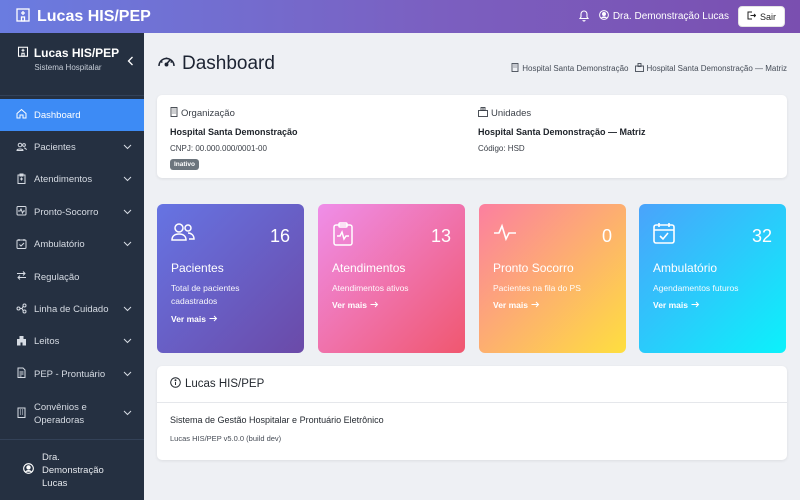 Image resolution: width=800 pixels, height=500 pixels. I want to click on breadcrumb-item: Hospital Santa Demonstração, so click(570, 68).